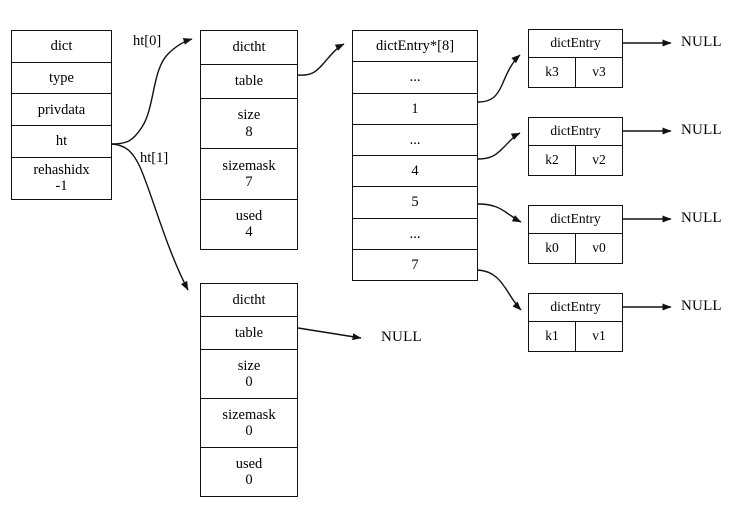  Describe the element at coordinates (249, 131) in the screenshot. I see `dictht0-field-size-value: 8` at that location.